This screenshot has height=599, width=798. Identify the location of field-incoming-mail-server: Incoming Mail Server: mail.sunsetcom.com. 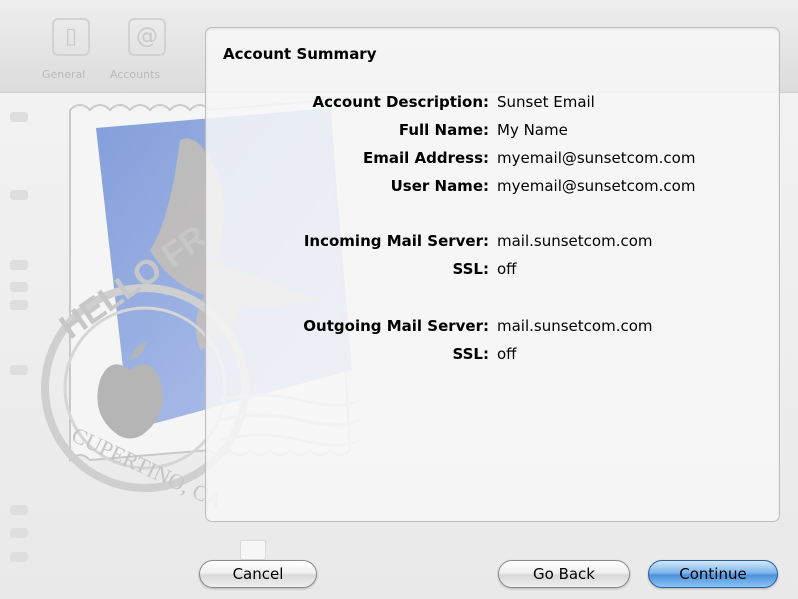
(492, 243).